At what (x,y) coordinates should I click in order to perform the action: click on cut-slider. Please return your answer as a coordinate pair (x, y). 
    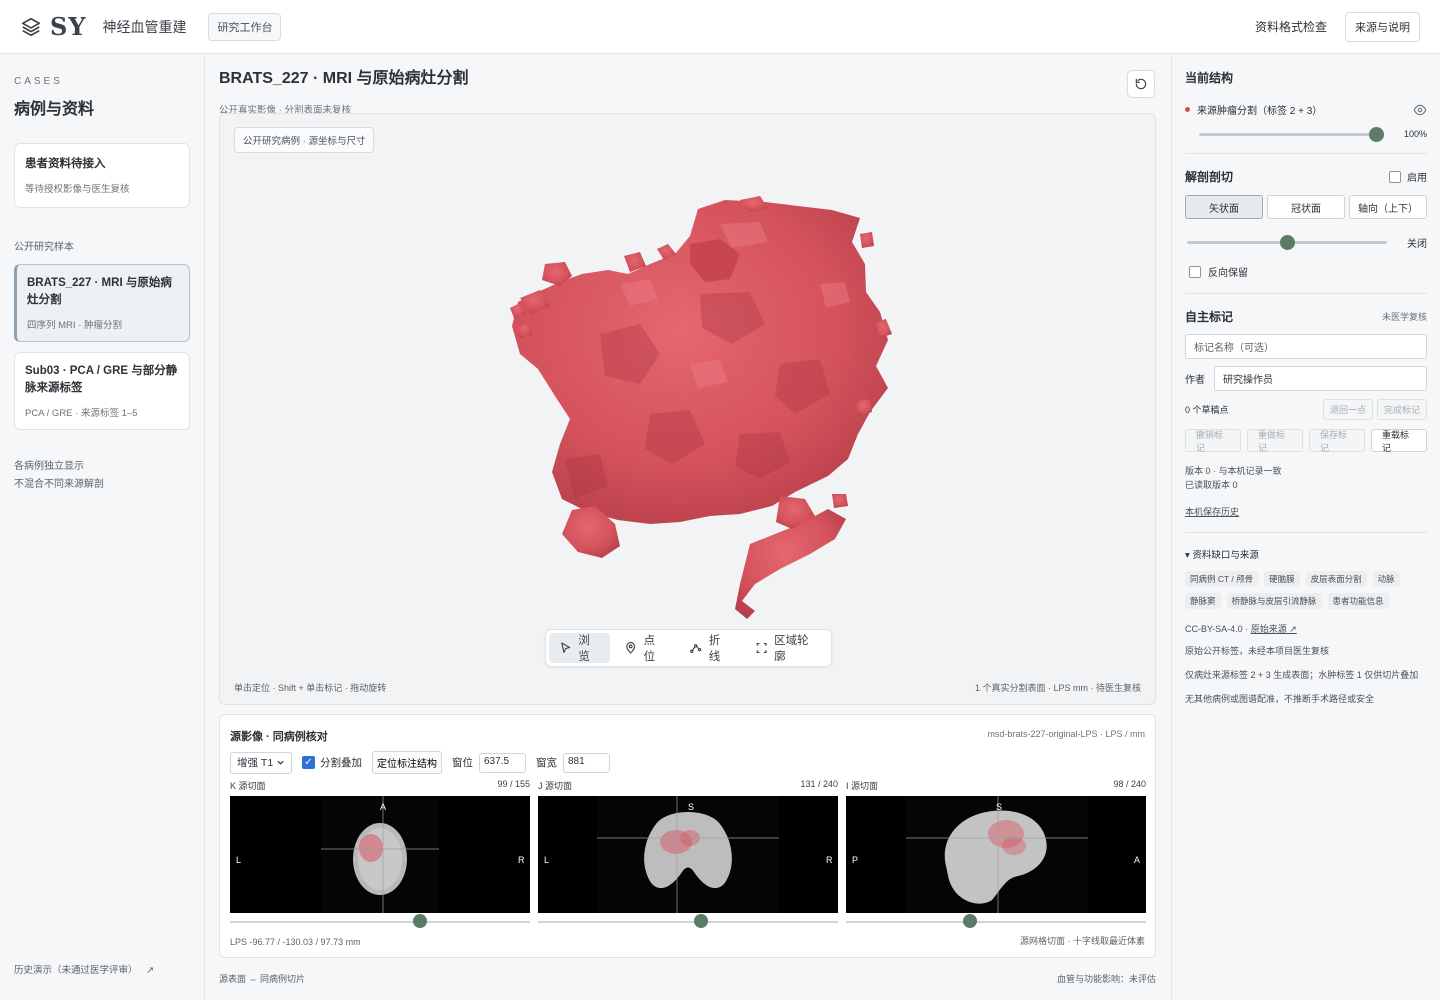
    Looking at the image, I should click on (1287, 242).